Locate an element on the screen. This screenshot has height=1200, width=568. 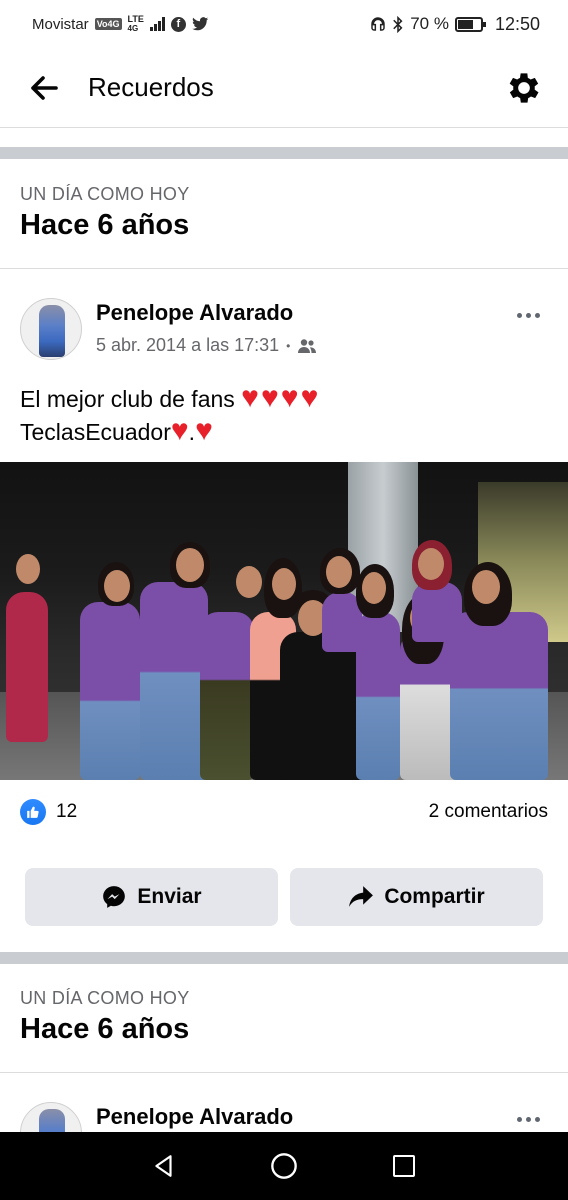
post-date: 5 abr. 2014 a las 17:31 is located at coordinates (187, 345).